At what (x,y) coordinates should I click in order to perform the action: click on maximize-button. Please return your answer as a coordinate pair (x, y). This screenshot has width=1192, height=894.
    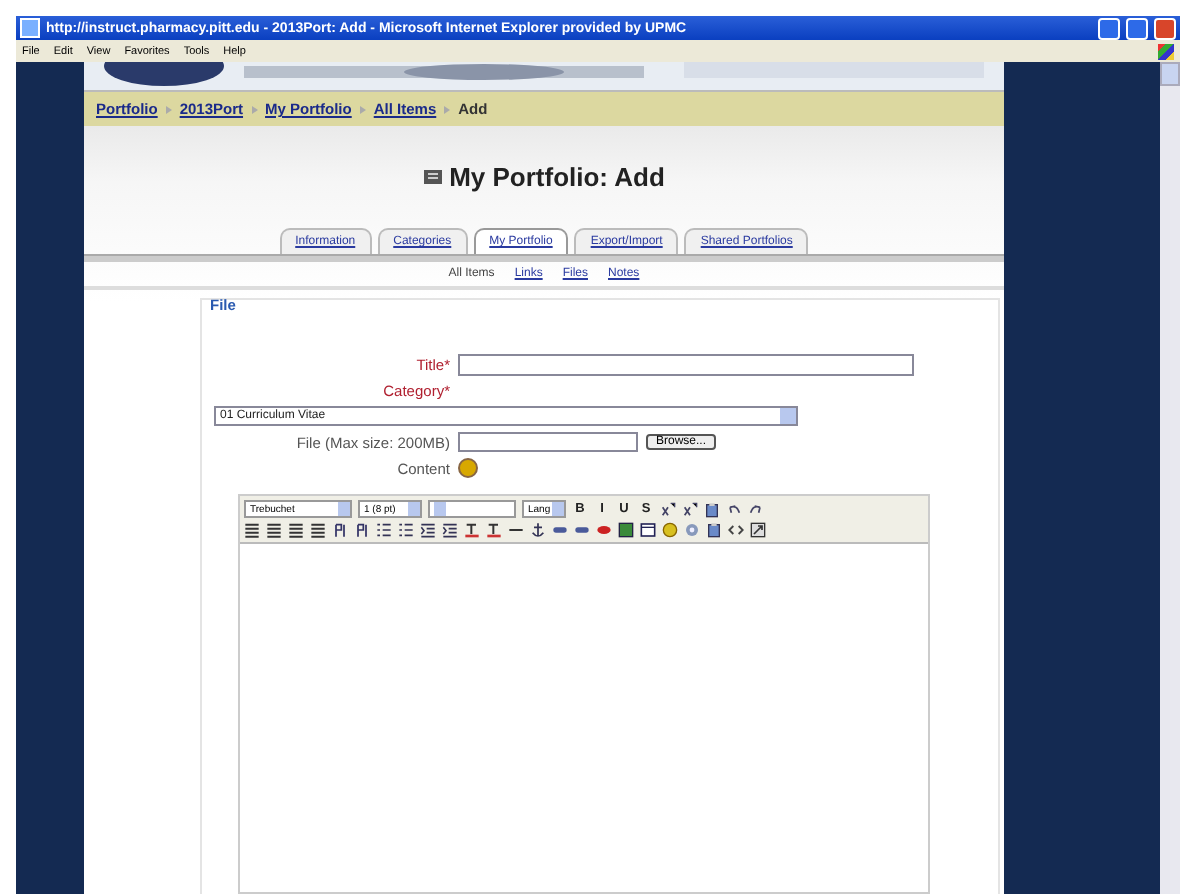
    Looking at the image, I should click on (1137, 28).